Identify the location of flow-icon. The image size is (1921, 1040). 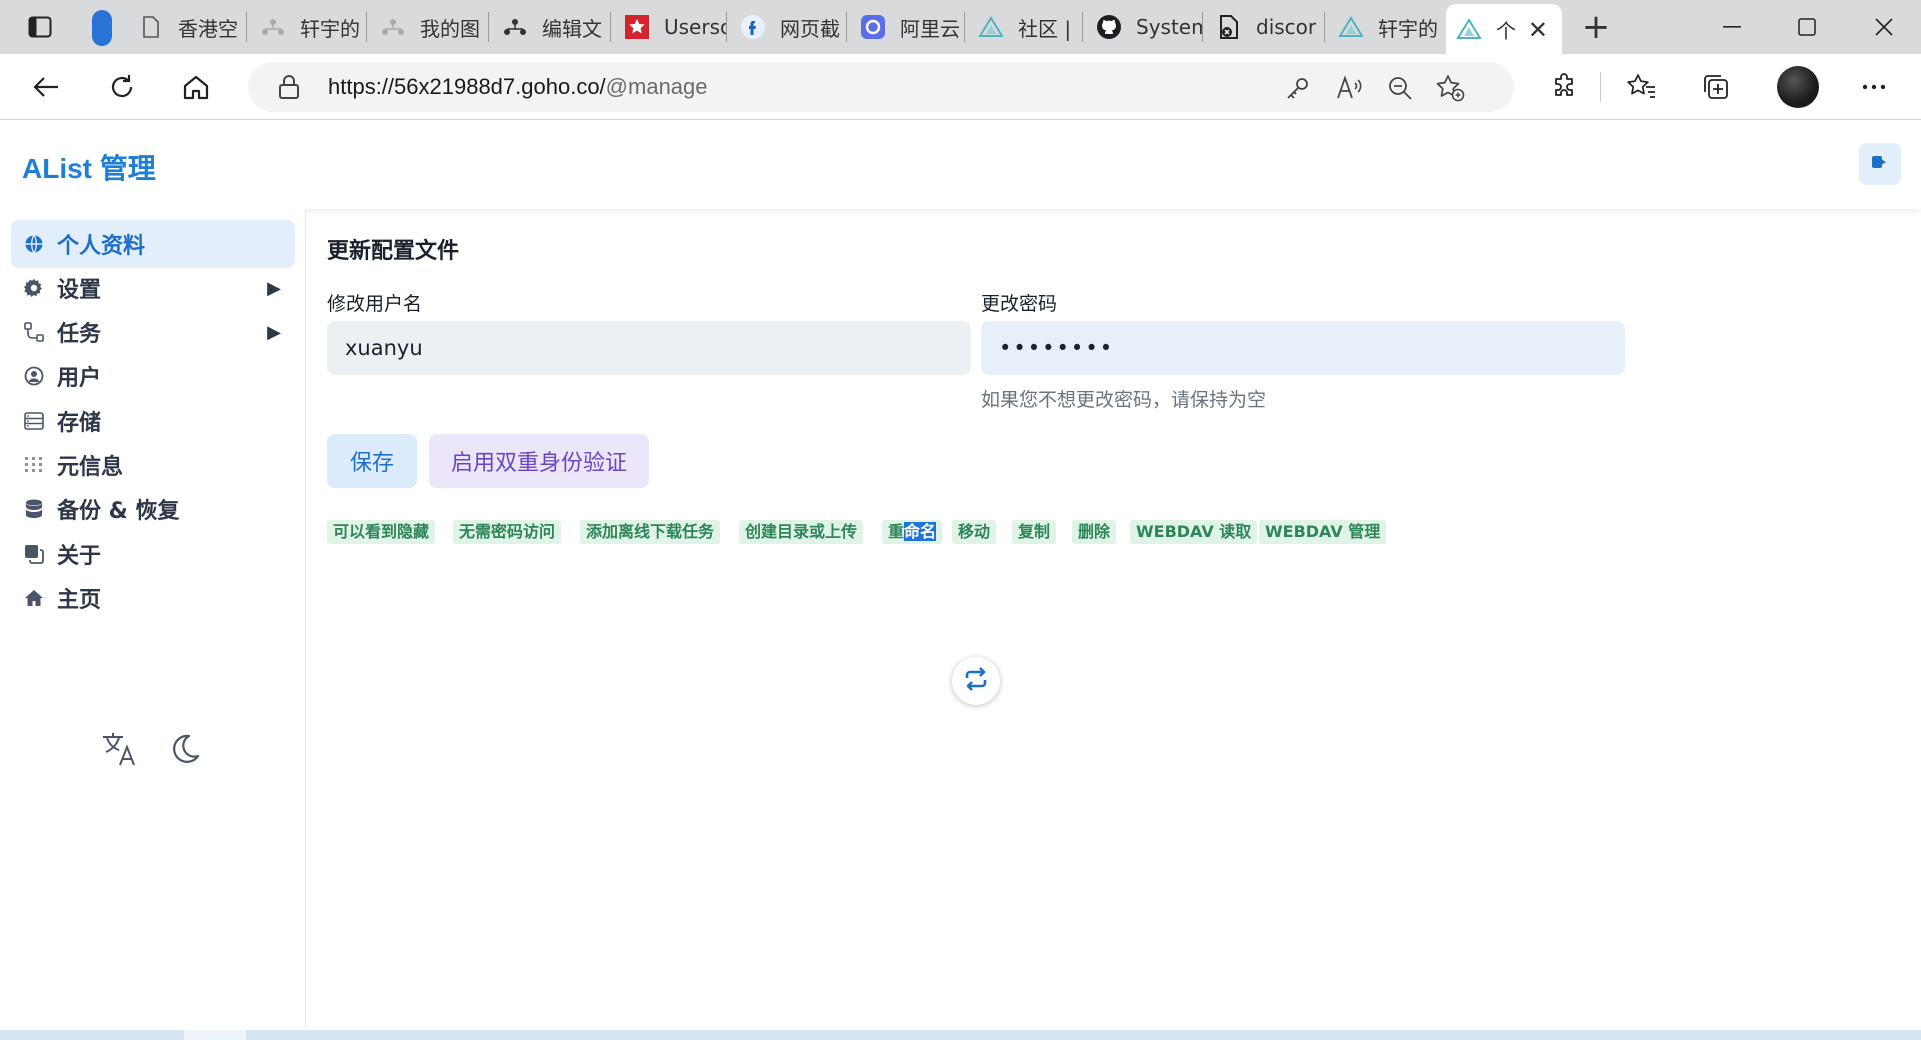
(34, 332).